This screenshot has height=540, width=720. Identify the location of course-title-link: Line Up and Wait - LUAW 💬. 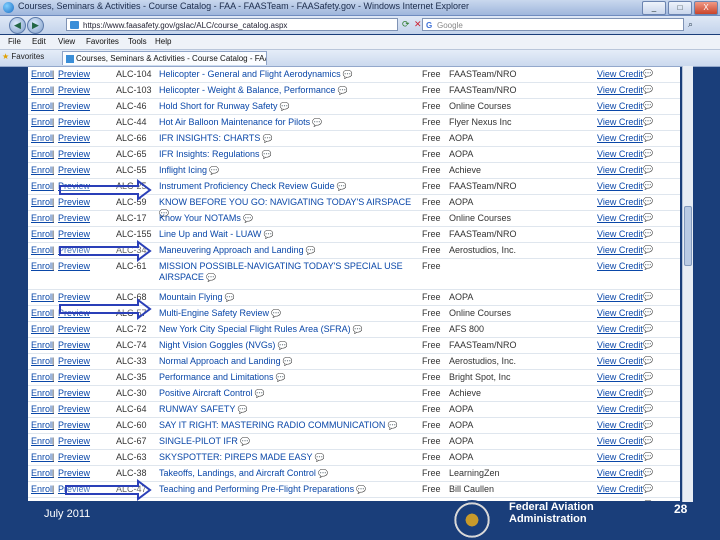
(289, 234).